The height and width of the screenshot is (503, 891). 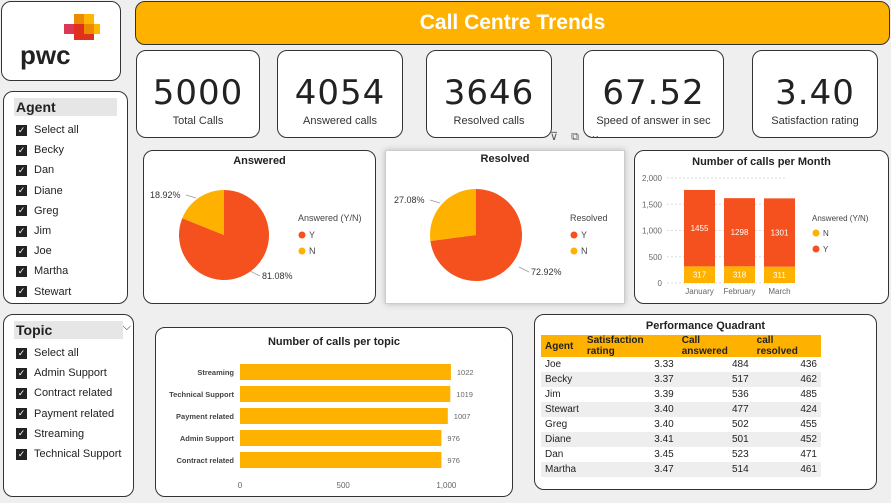 I want to click on table-row: Joe 3.33 484 436, so click(x=681, y=364).